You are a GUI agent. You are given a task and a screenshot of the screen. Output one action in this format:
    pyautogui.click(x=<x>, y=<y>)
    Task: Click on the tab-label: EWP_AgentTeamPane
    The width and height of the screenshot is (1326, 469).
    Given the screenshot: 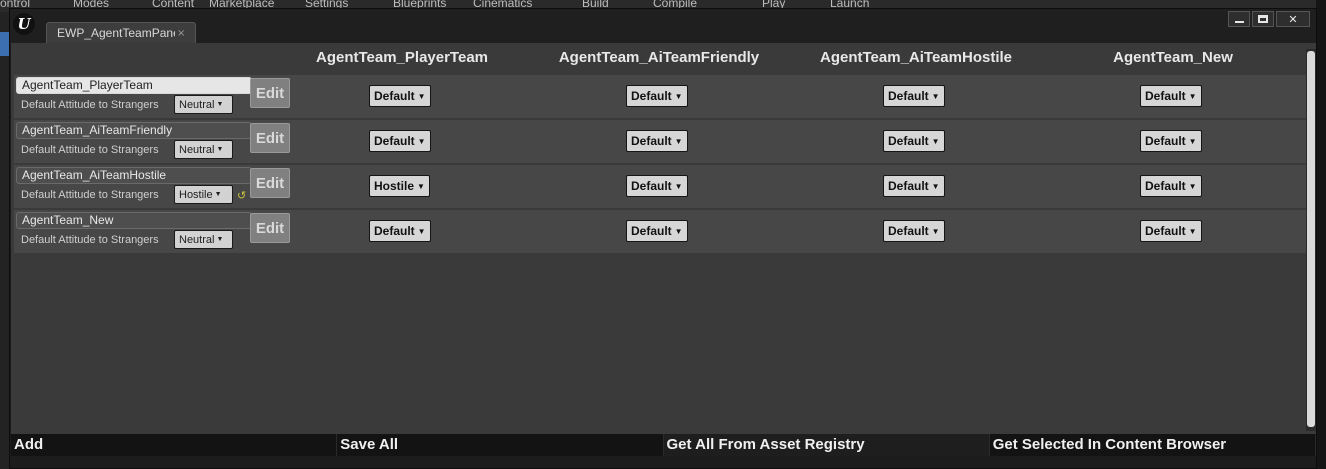 What is the action you would take?
    pyautogui.click(x=116, y=33)
    